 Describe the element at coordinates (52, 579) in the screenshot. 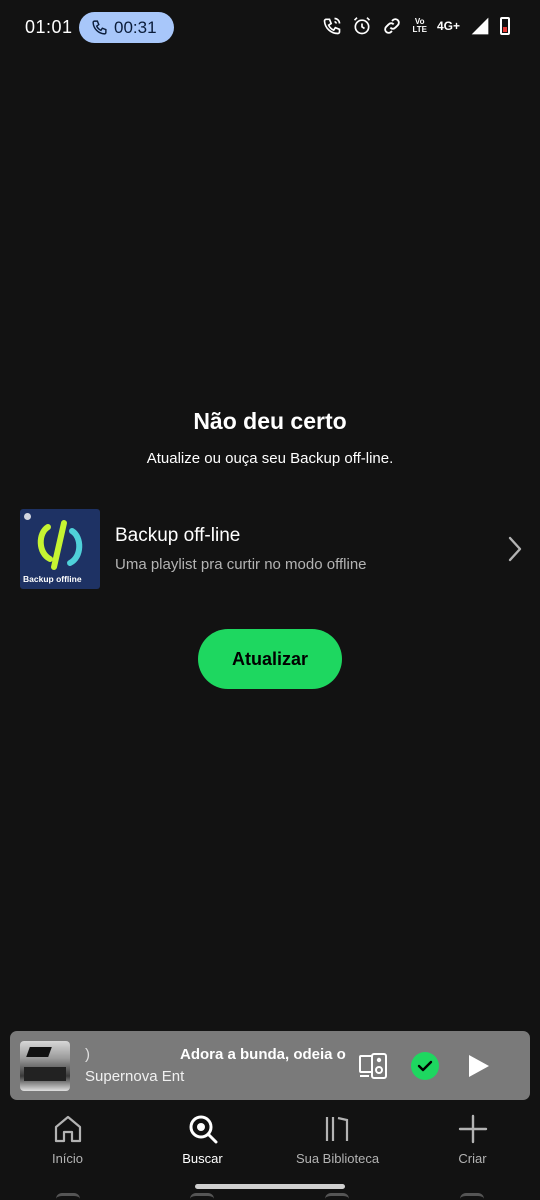

I see `cover-label: Backup offline` at that location.